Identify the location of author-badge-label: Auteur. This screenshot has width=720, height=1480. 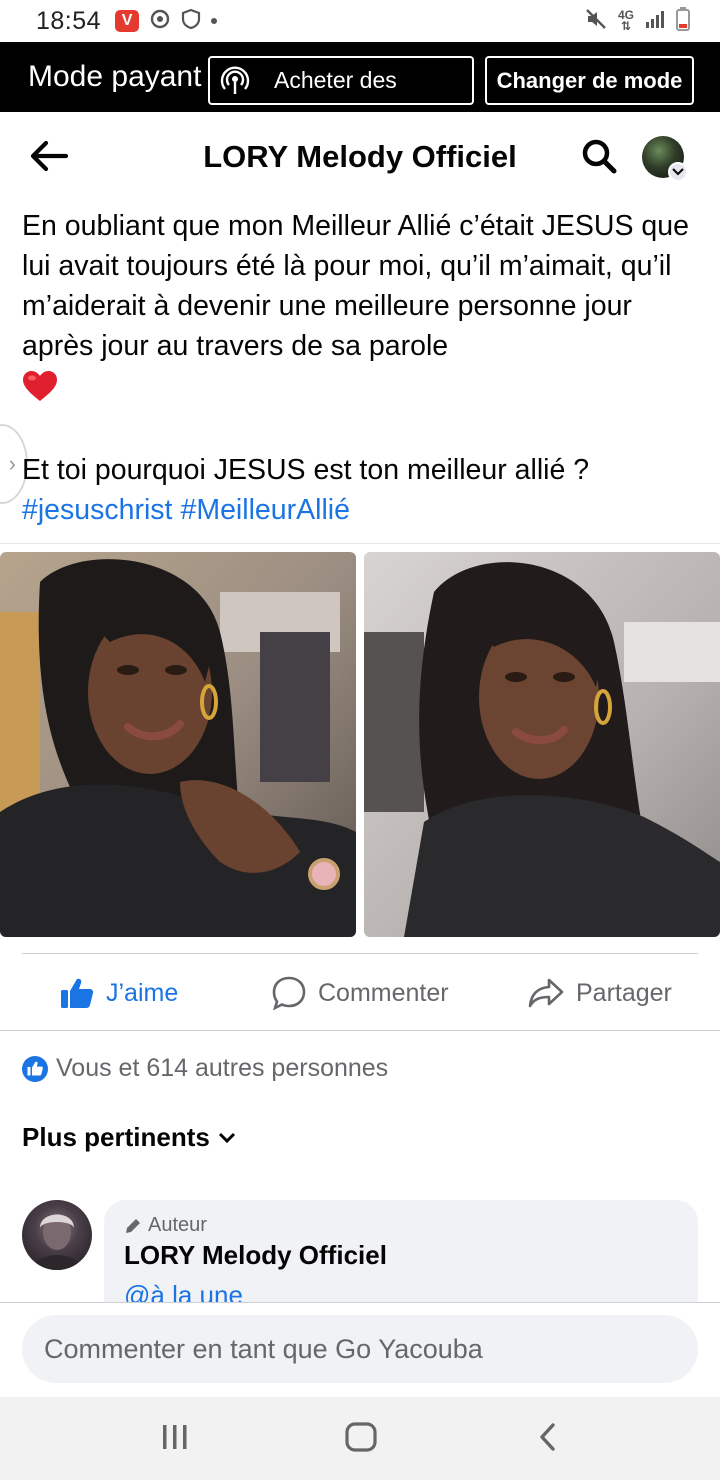
(177, 1225).